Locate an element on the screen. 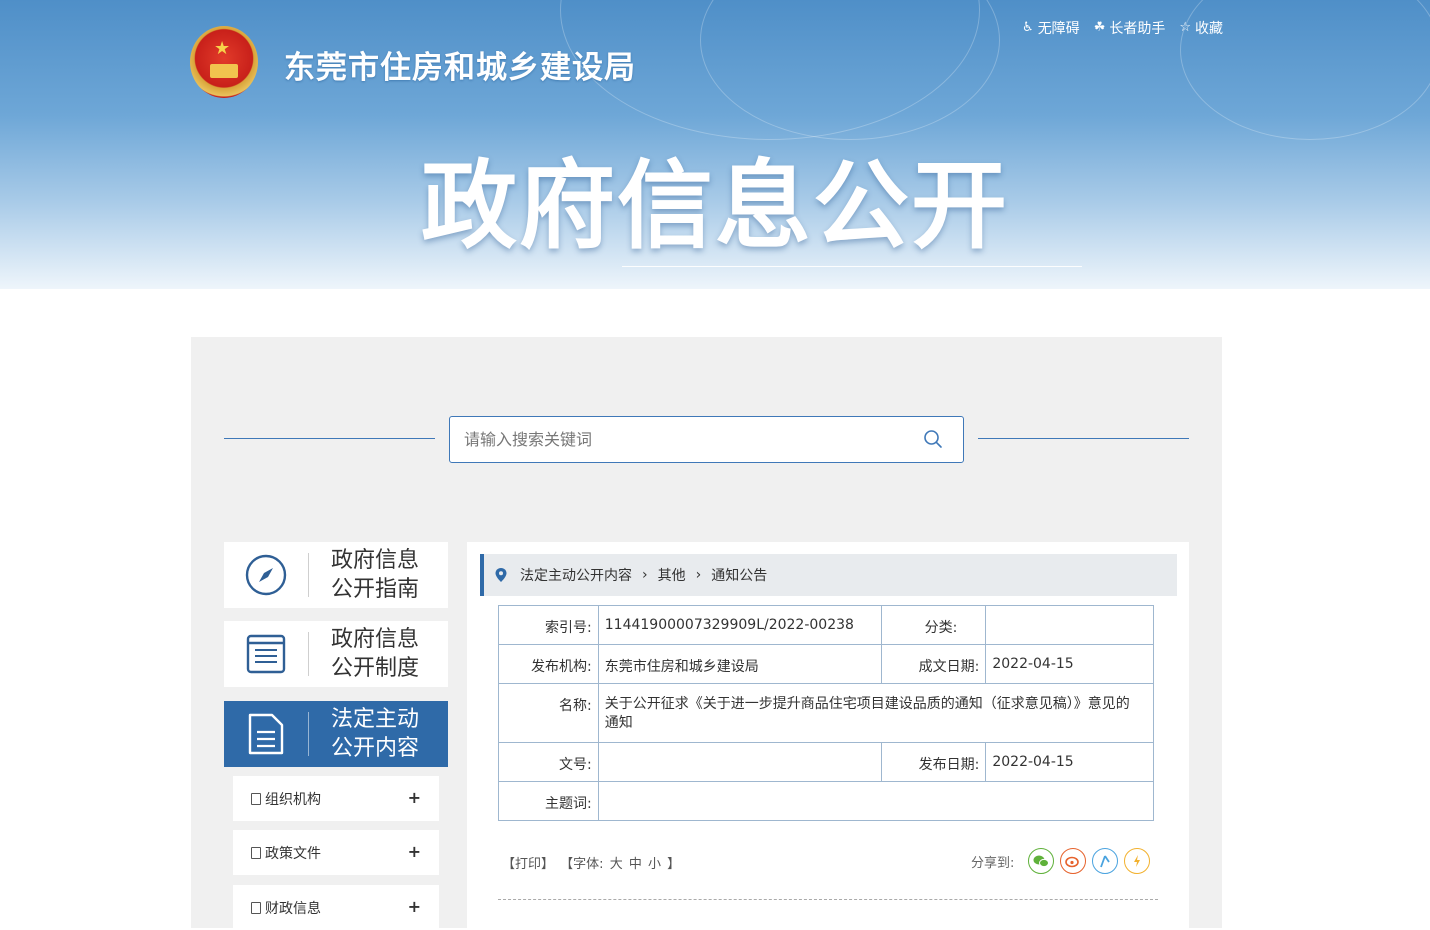 Image resolution: width=1430 pixels, height=930 pixels. sub-item-label: 组织机构 is located at coordinates (293, 799).